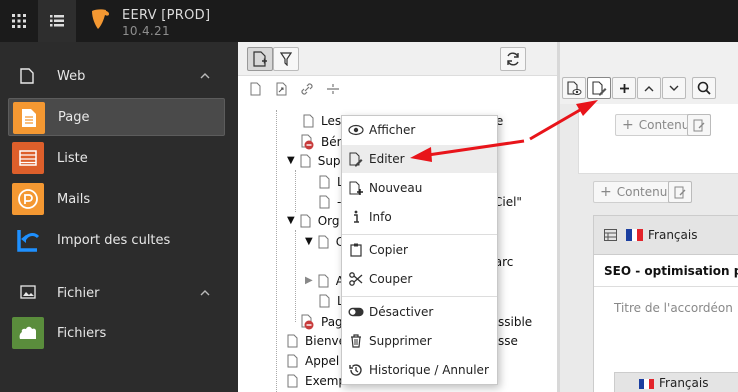  What do you see at coordinates (316, 340) in the screenshot?
I see `tree-node: Bienve` at bounding box center [316, 340].